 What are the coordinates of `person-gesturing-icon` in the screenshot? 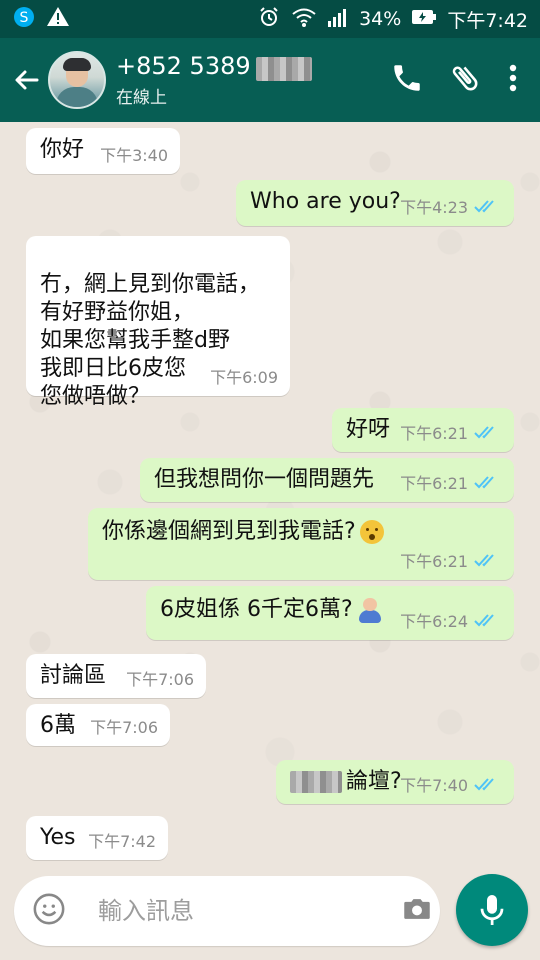 It's located at (370, 610).